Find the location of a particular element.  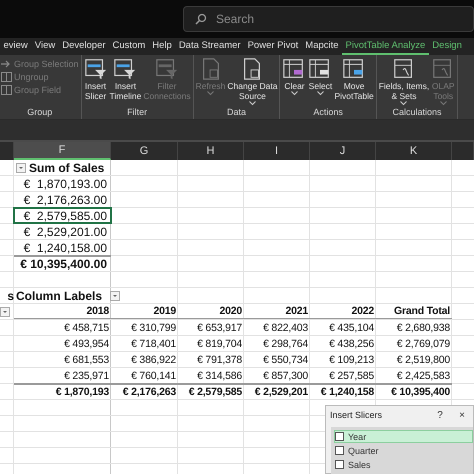

table-cell-text: € 550,734 is located at coordinates (285, 359).